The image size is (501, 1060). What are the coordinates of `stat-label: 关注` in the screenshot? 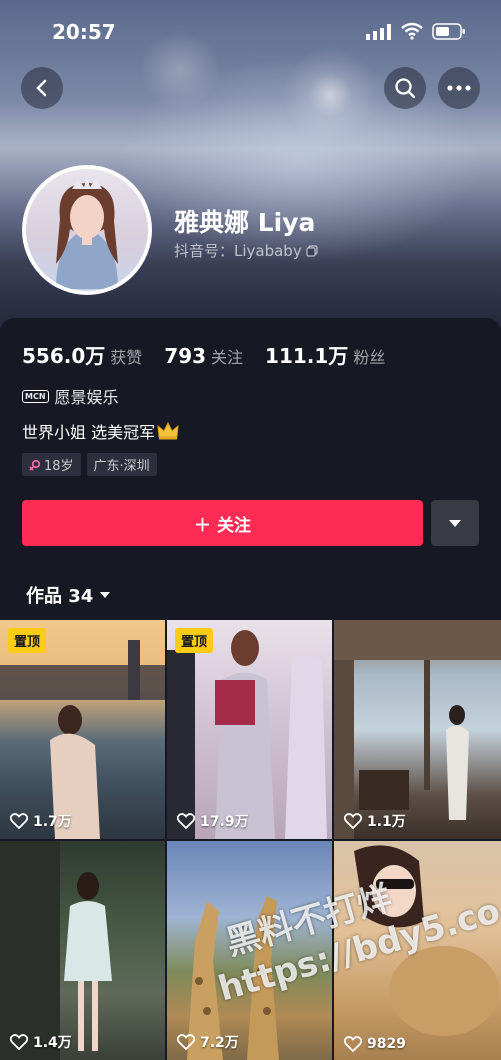 It's located at (227, 357).